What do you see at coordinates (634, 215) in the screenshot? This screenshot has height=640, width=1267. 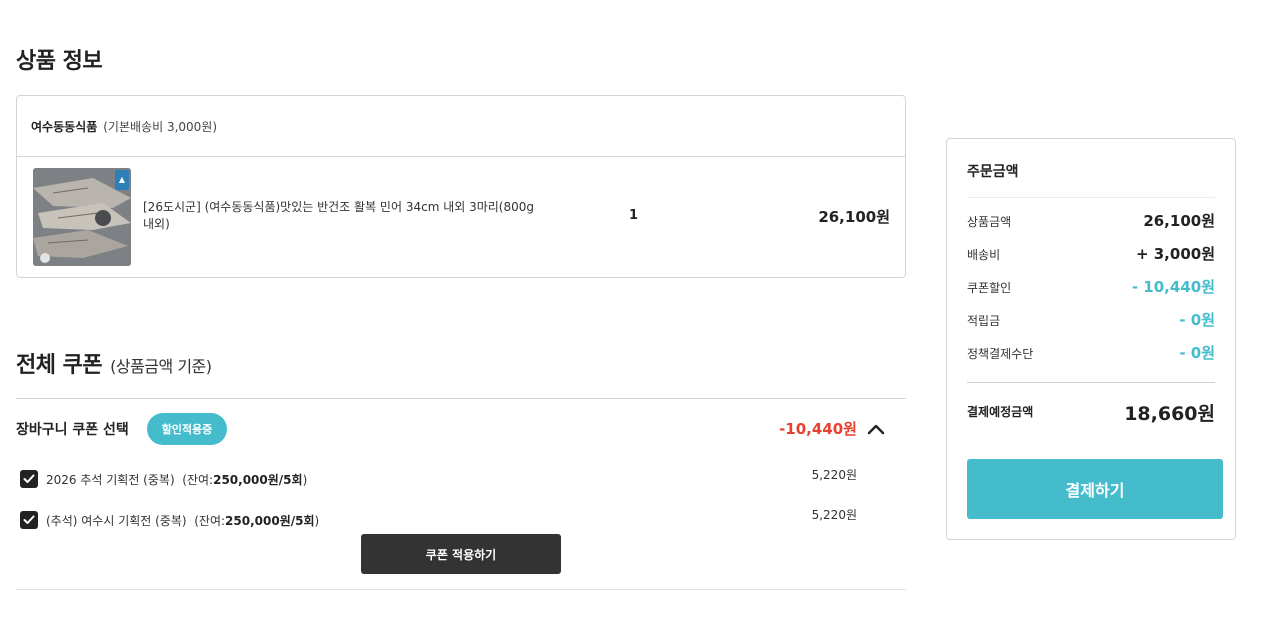 I see `product-quantity: 1` at bounding box center [634, 215].